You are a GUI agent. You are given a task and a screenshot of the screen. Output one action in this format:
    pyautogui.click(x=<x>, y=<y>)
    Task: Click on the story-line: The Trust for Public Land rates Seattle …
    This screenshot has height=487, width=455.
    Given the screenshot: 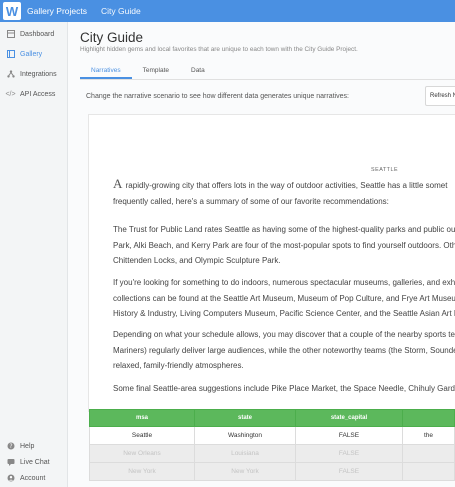 What is the action you would take?
    pyautogui.click(x=284, y=229)
    